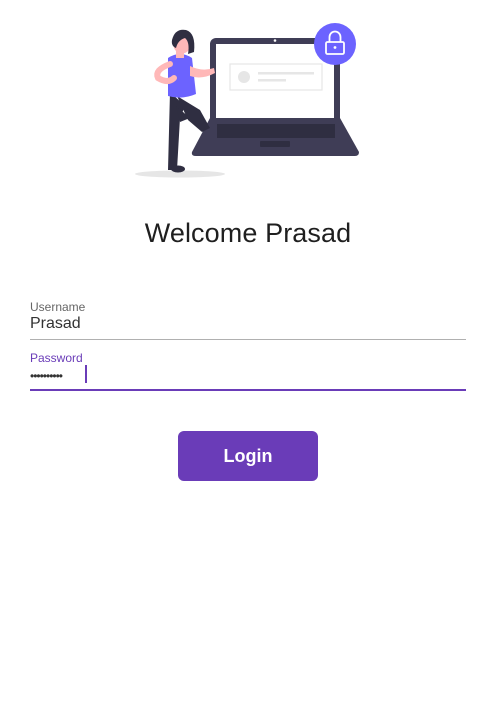 This screenshot has height=719, width=496. What do you see at coordinates (248, 339) in the screenshot?
I see `username-underline` at bounding box center [248, 339].